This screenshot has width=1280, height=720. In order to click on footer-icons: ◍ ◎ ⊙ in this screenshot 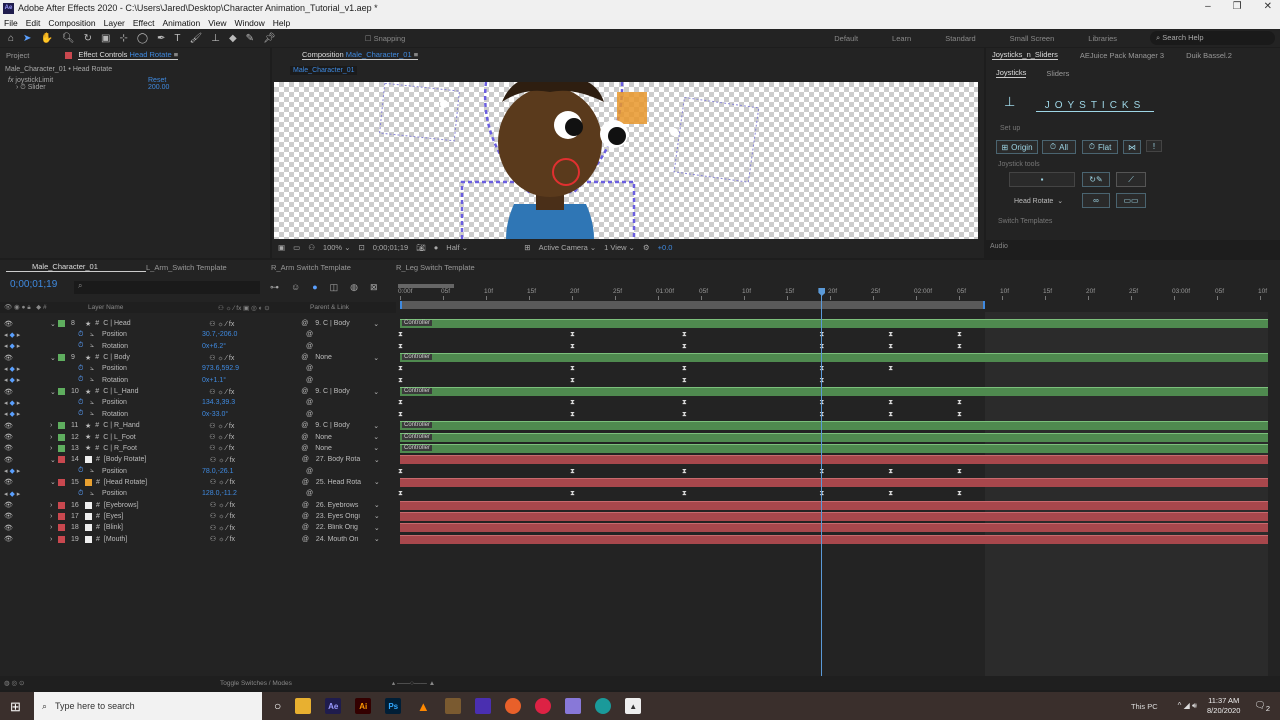, I will do `click(110, 683)`.